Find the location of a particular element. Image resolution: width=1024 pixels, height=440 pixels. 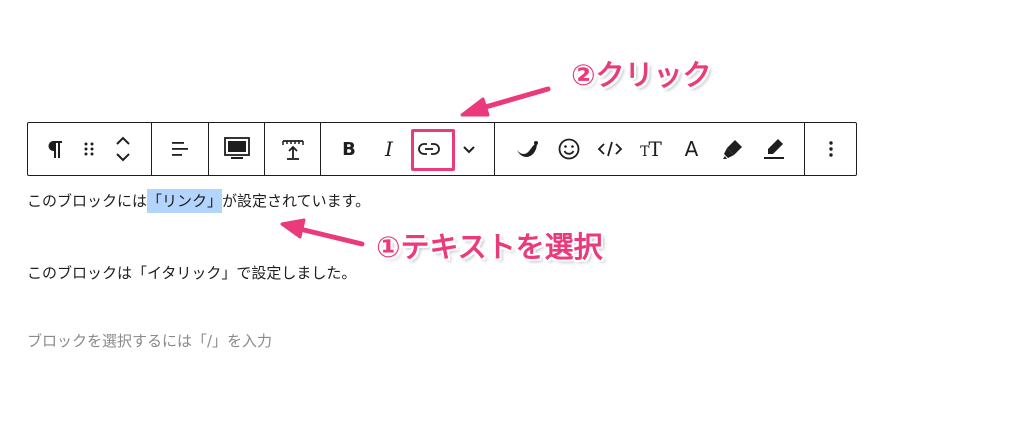

bold-button: B is located at coordinates (349, 149).